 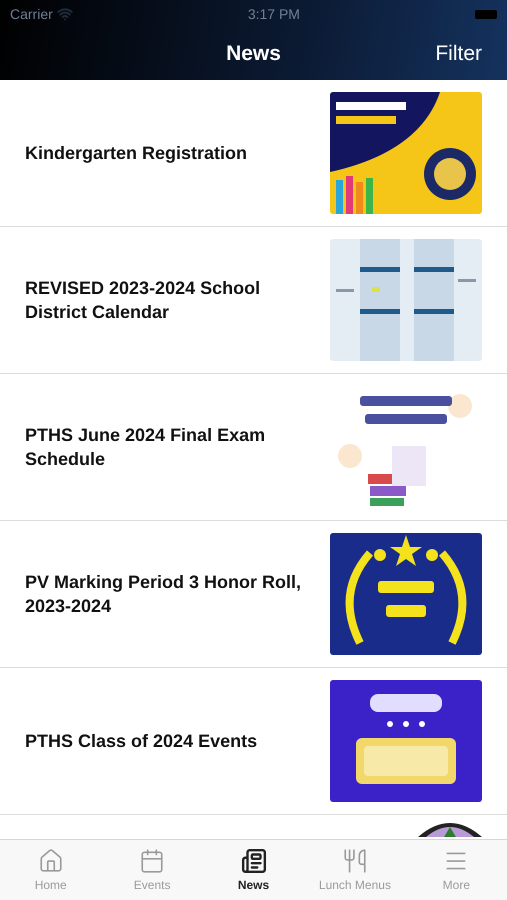 I want to click on status-time: 3:17 PM, so click(x=274, y=14).